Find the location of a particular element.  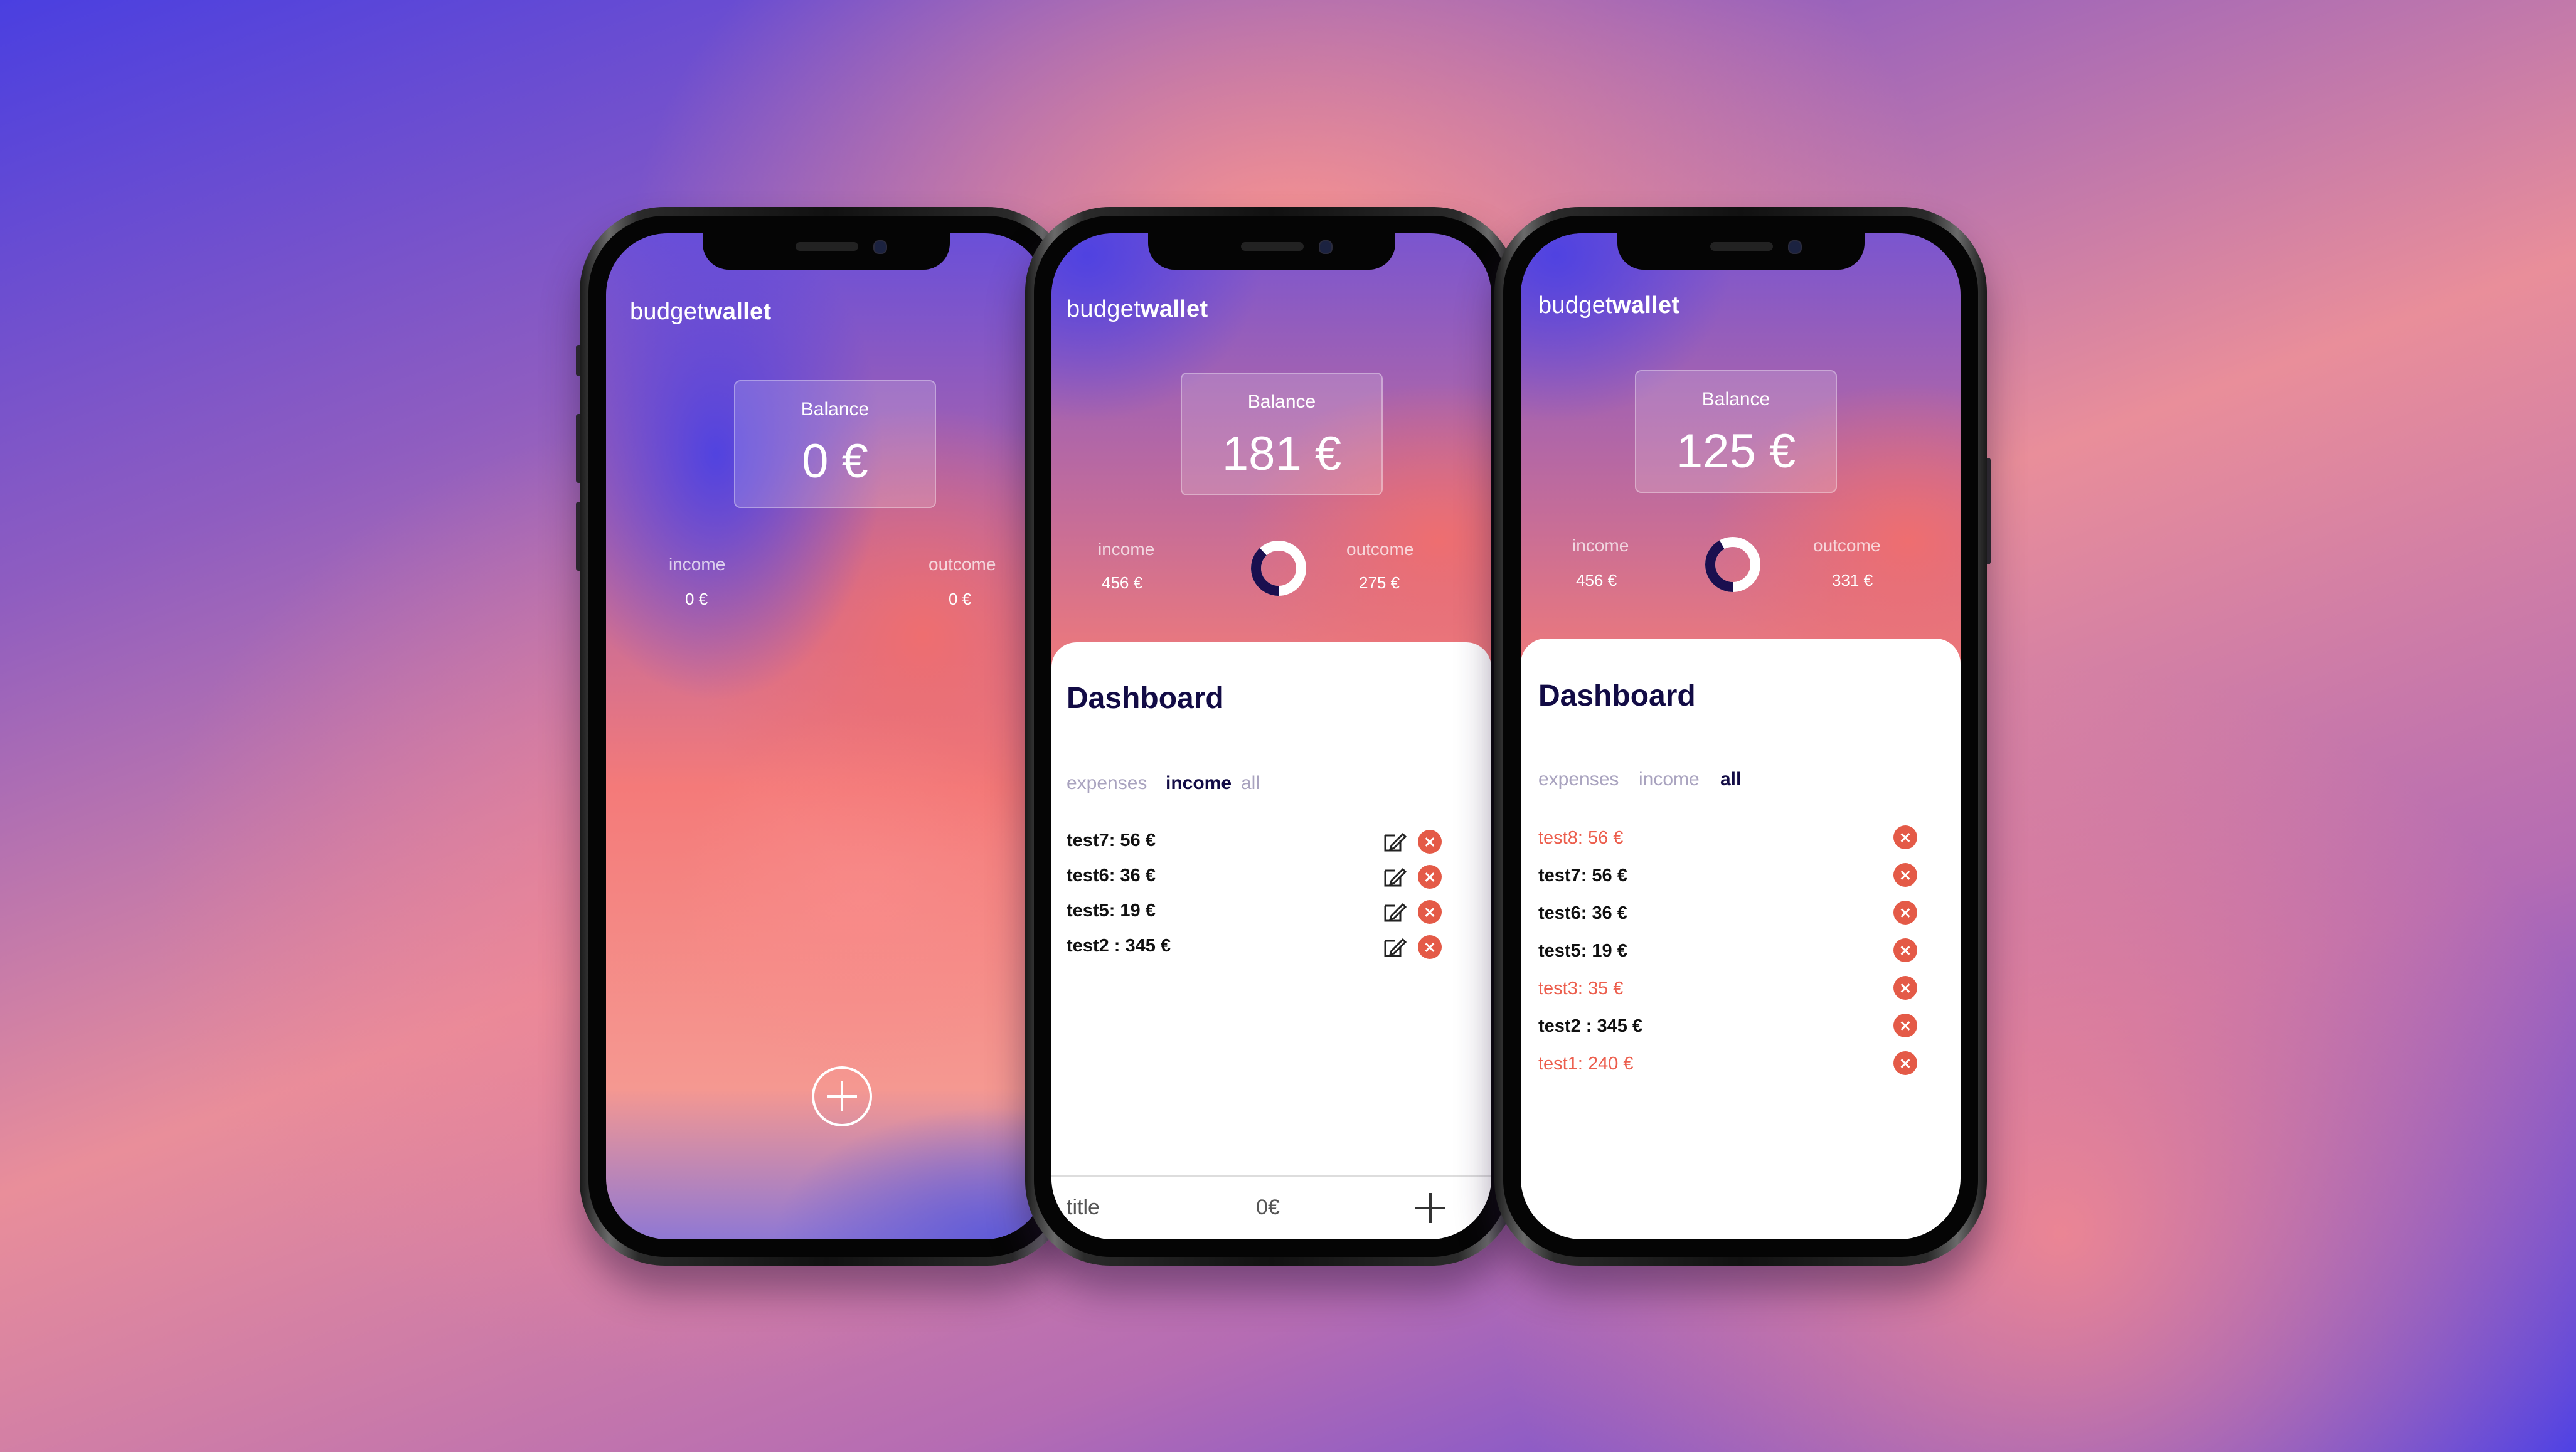

balance-card: Balance 181 € is located at coordinates (1282, 434).